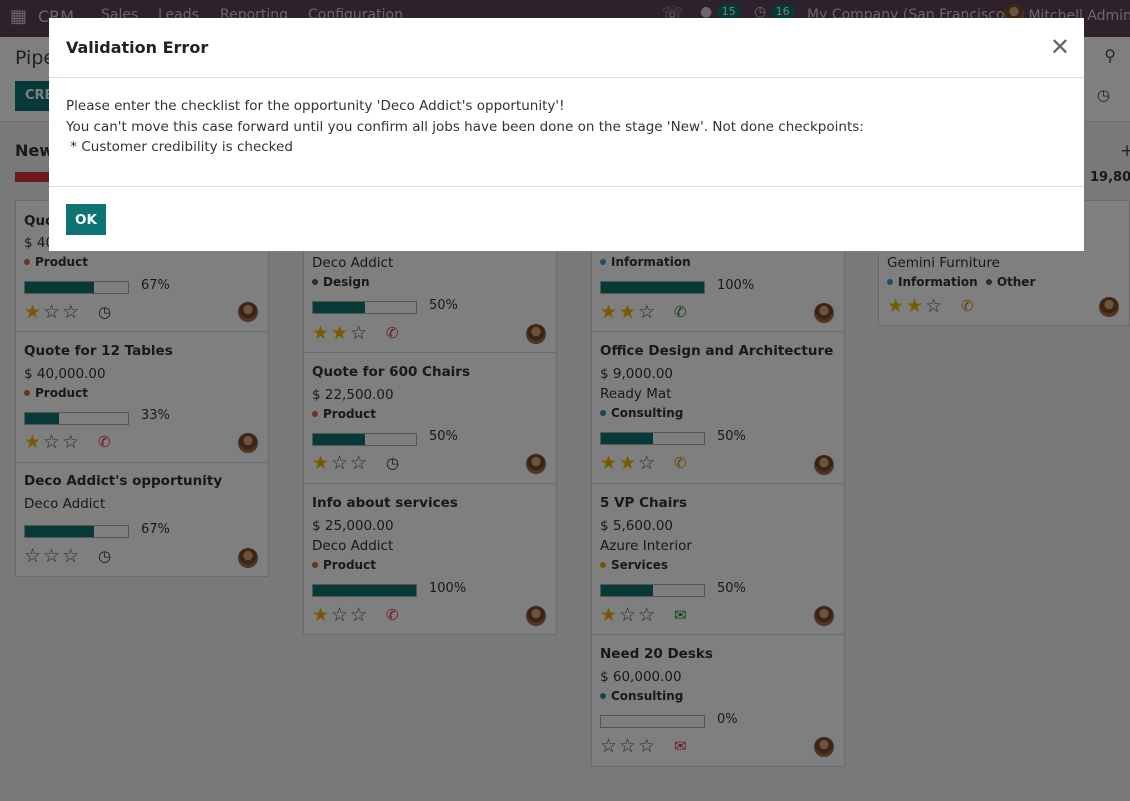 This screenshot has height=801, width=1130. What do you see at coordinates (566, 219) in the screenshot?
I see `dialog-footer: OK` at bounding box center [566, 219].